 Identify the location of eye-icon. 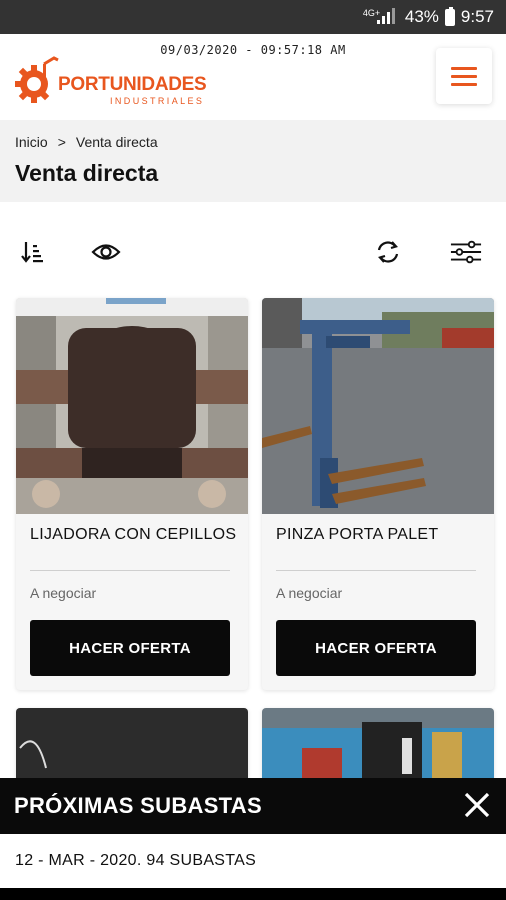
(106, 252).